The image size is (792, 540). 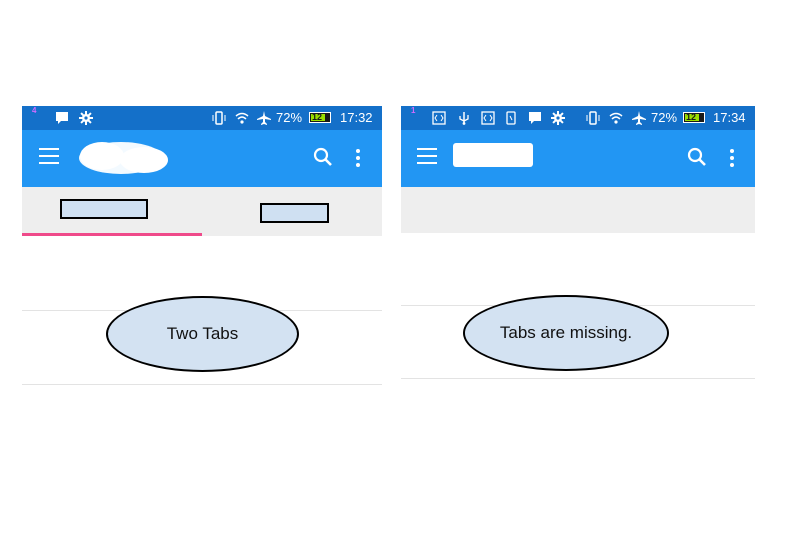 I want to click on annotation-callout: Two Tabs, so click(x=202, y=334).